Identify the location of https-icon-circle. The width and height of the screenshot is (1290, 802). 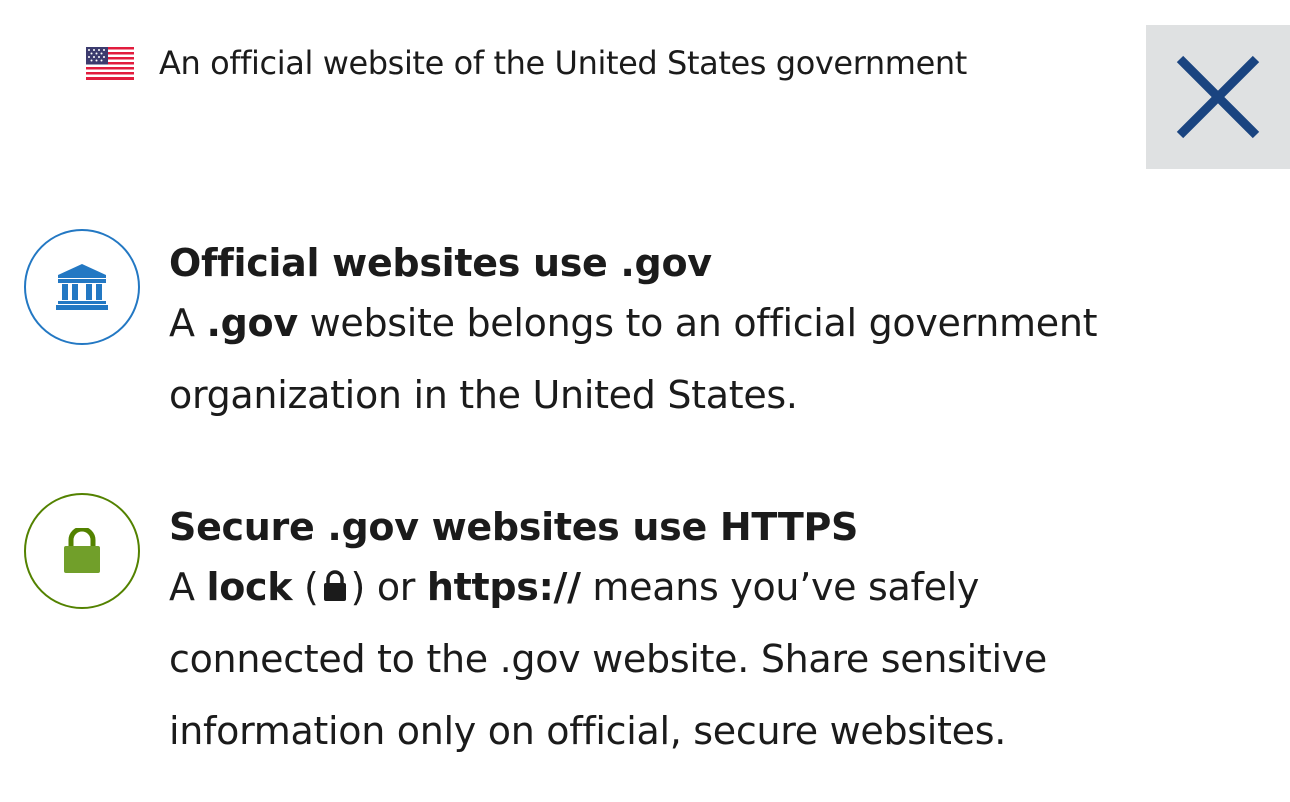
(82, 551).